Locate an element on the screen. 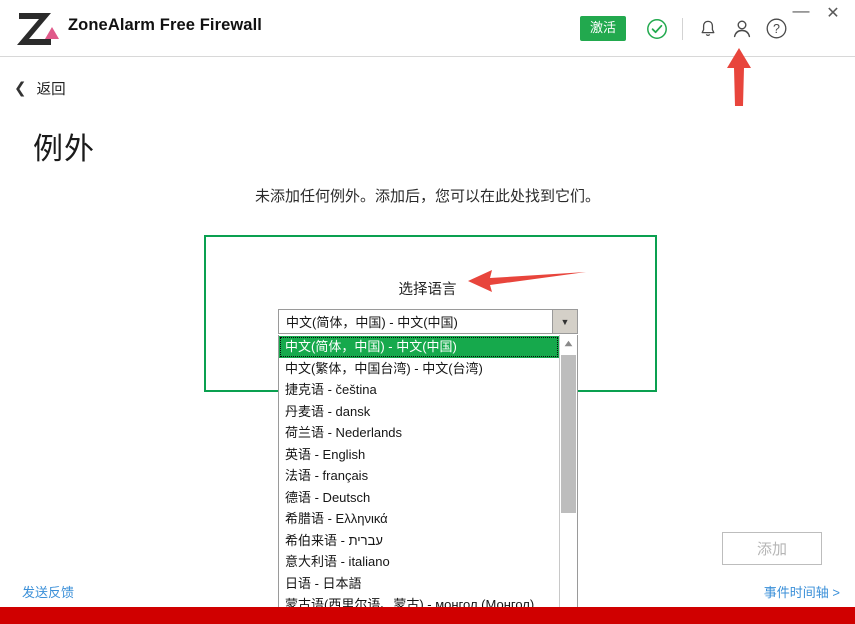  send-feedback-link: 发送反馈 is located at coordinates (48, 591).